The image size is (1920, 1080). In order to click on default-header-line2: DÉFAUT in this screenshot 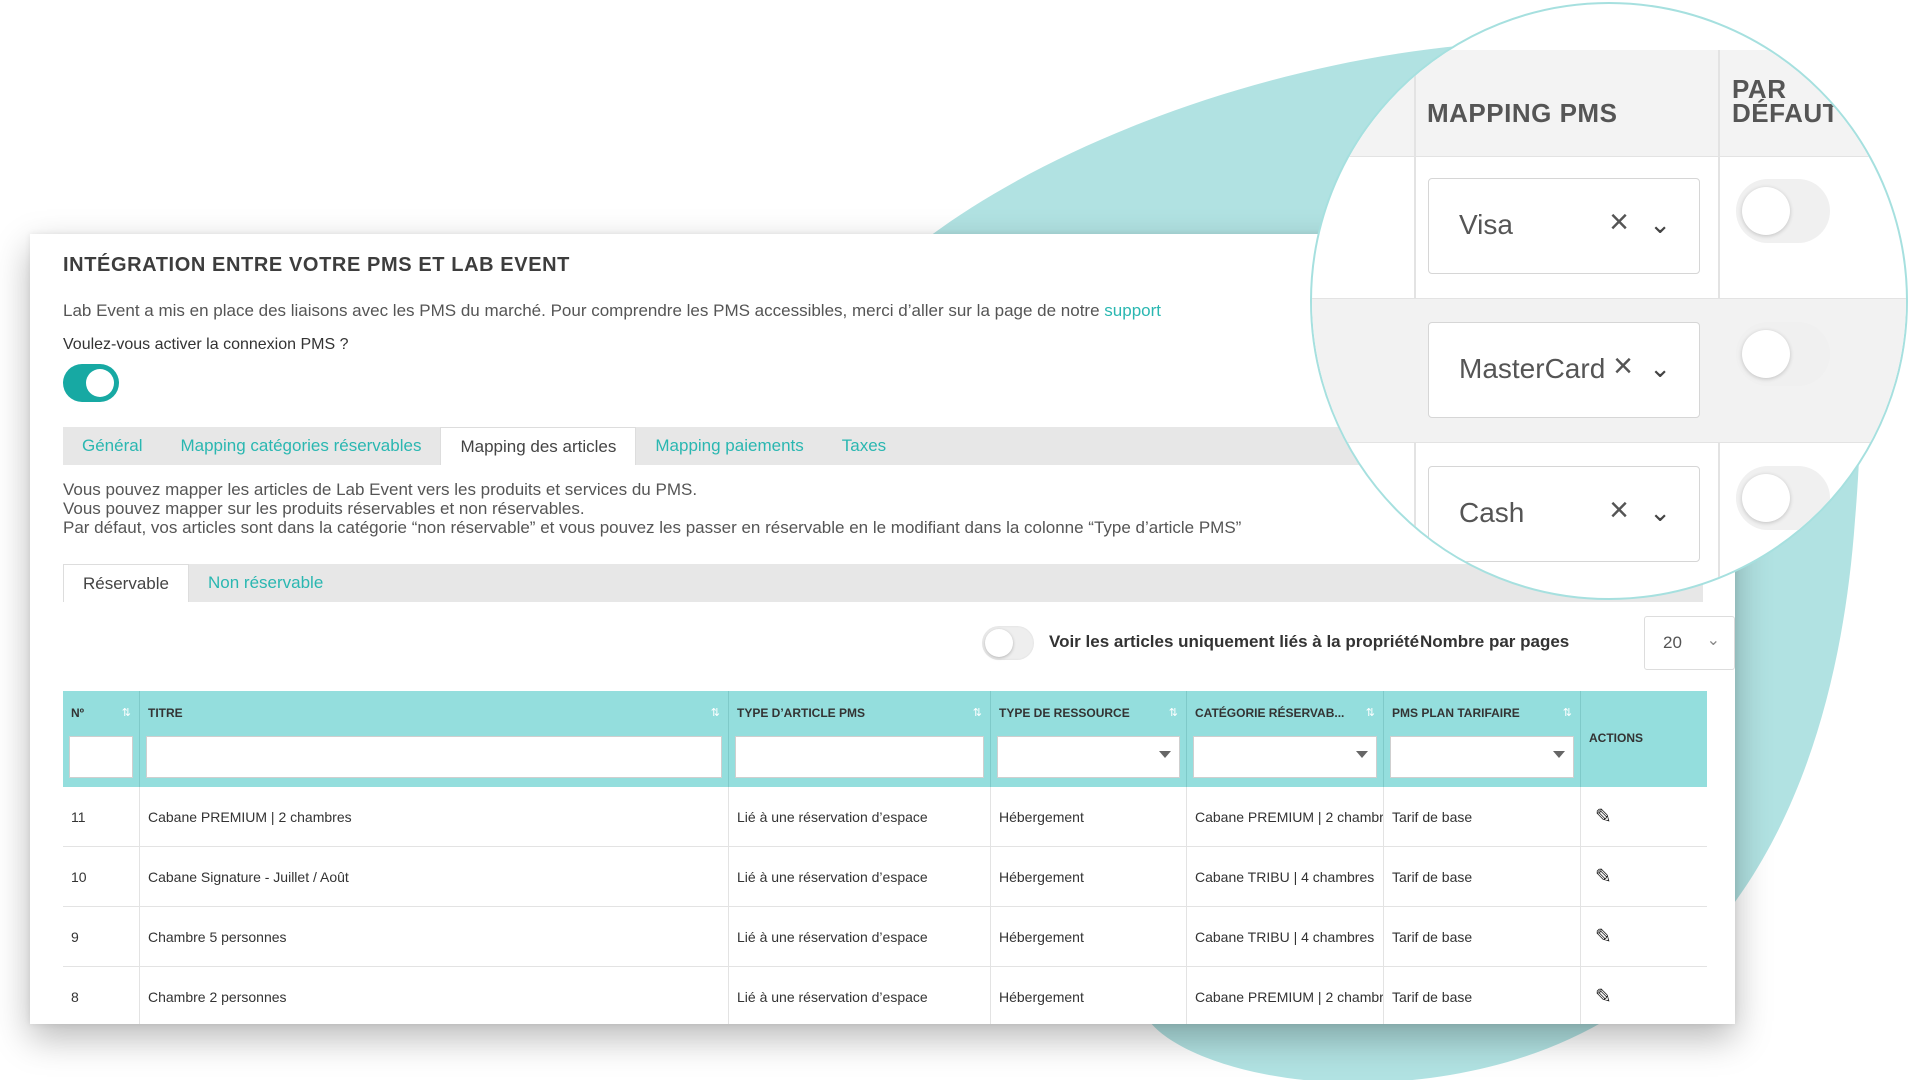, I will do `click(1785, 113)`.